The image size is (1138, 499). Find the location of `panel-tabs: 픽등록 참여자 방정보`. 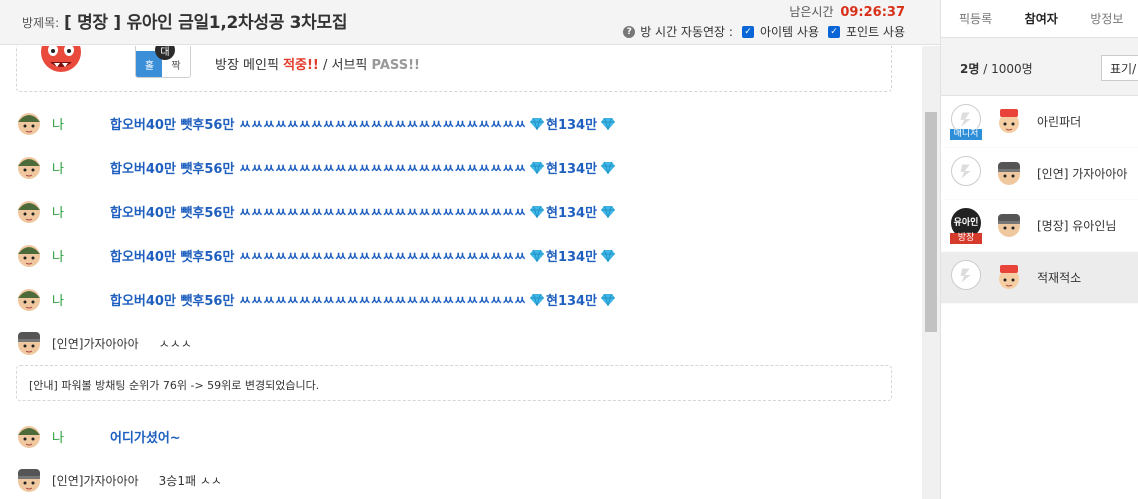

panel-tabs: 픽등록 참여자 방정보 is located at coordinates (1039, 19).